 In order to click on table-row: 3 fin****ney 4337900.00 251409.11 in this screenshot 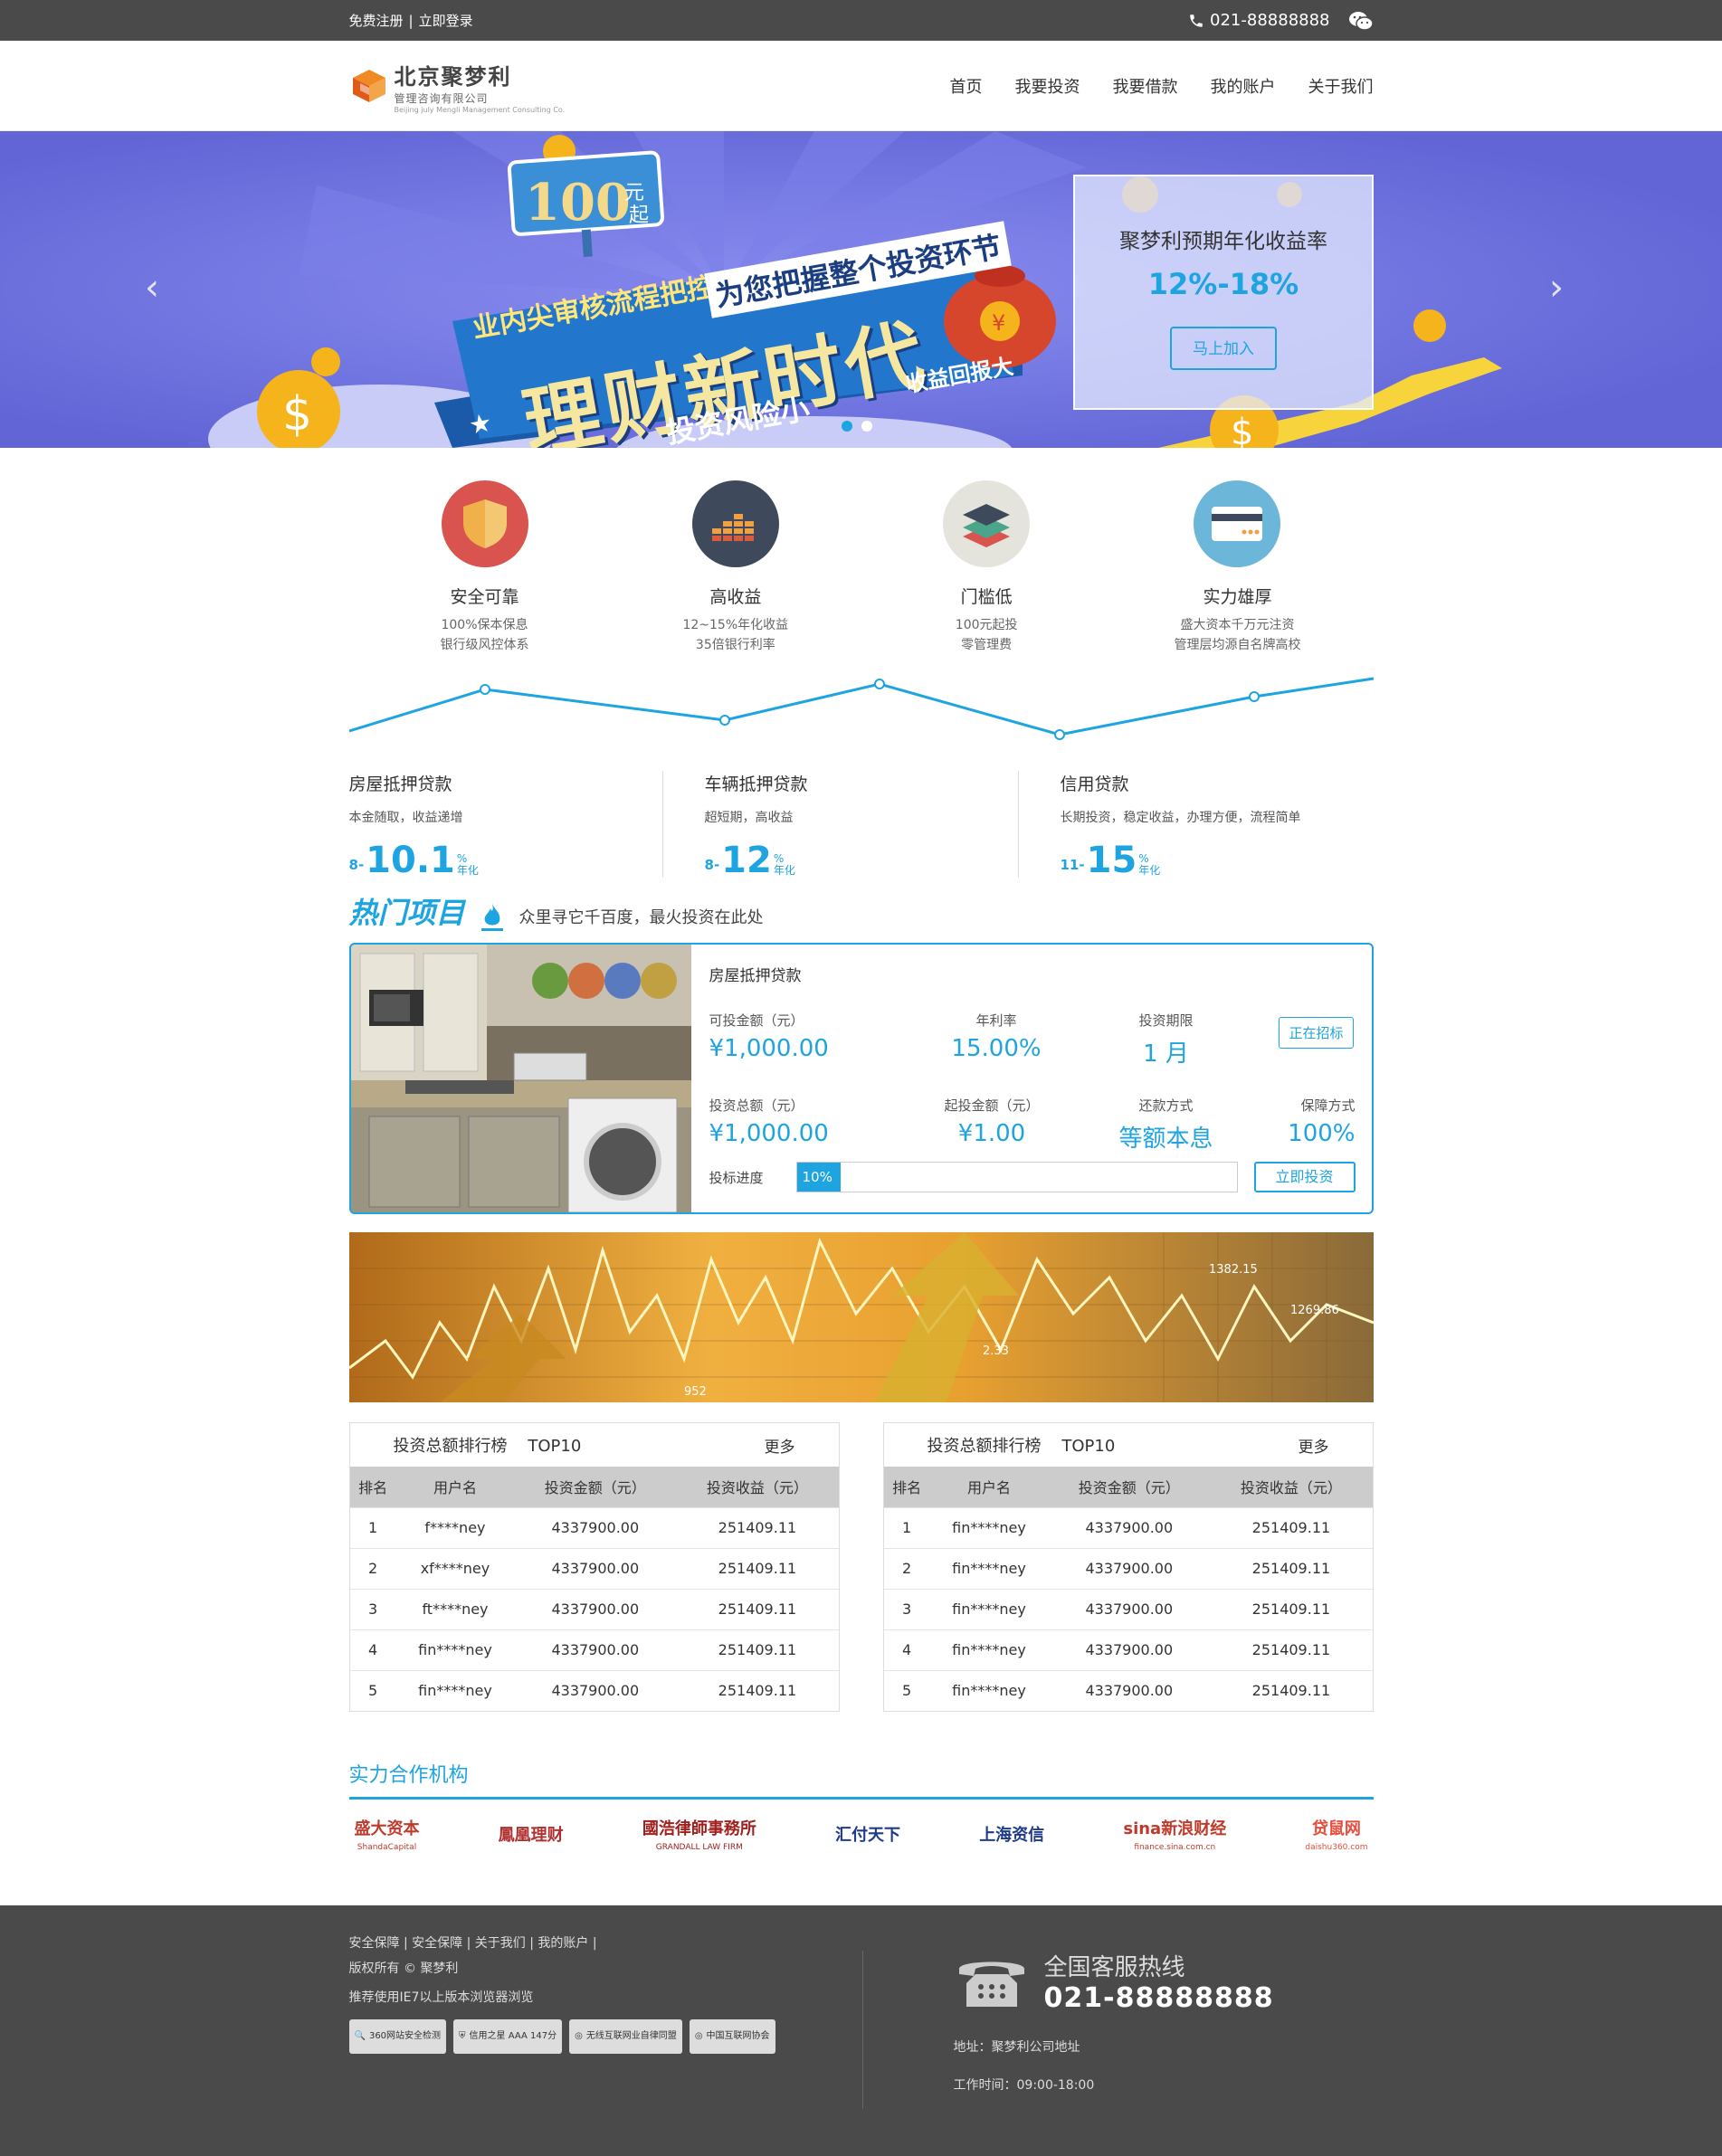, I will do `click(1128, 1608)`.